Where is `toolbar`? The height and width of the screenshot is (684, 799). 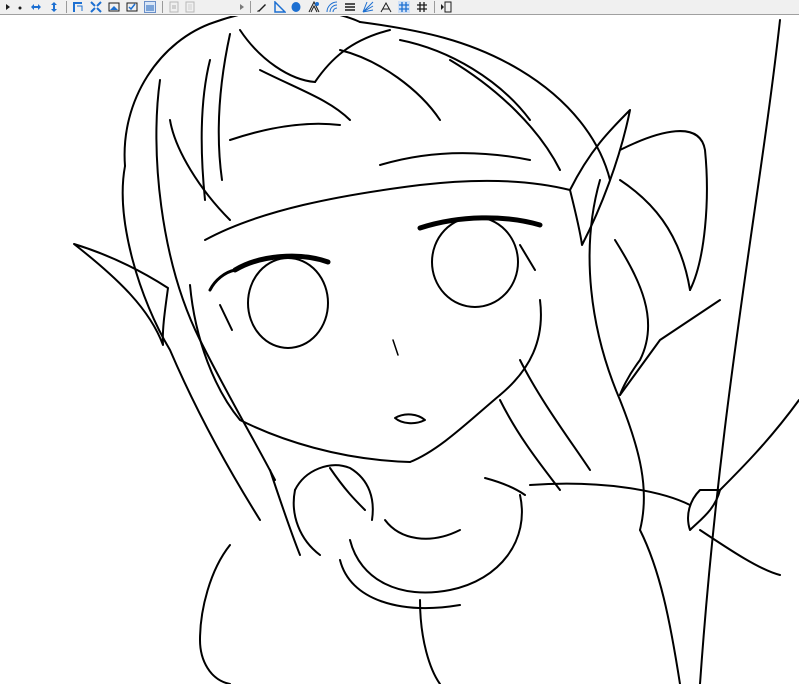 toolbar is located at coordinates (399, 7).